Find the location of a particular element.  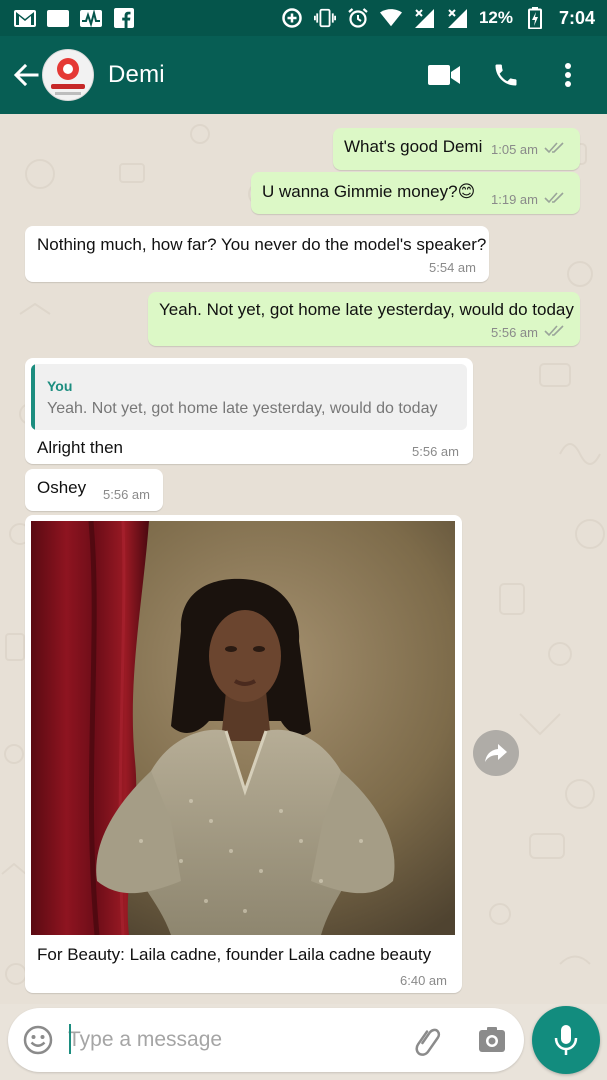

signal-icon is located at coordinates (457, 18).